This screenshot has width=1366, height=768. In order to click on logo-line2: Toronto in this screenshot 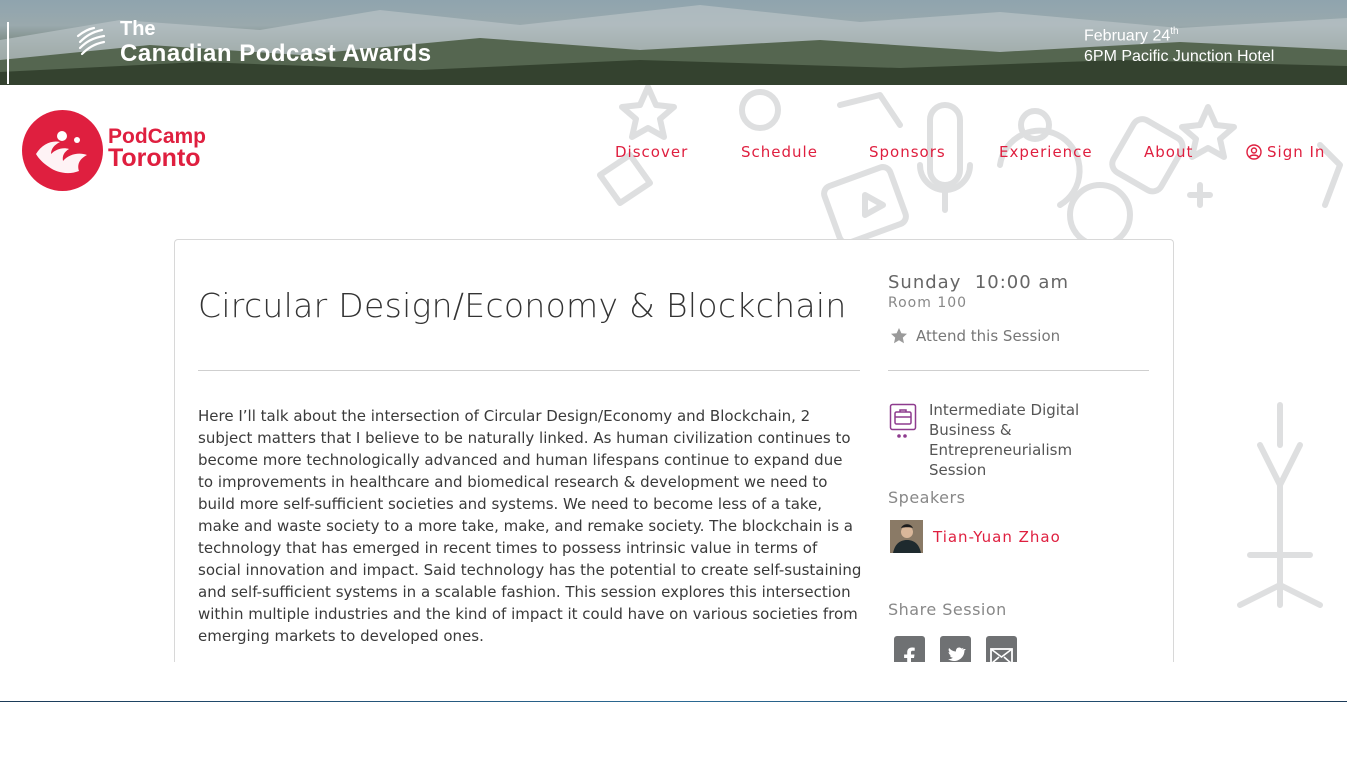, I will do `click(154, 158)`.